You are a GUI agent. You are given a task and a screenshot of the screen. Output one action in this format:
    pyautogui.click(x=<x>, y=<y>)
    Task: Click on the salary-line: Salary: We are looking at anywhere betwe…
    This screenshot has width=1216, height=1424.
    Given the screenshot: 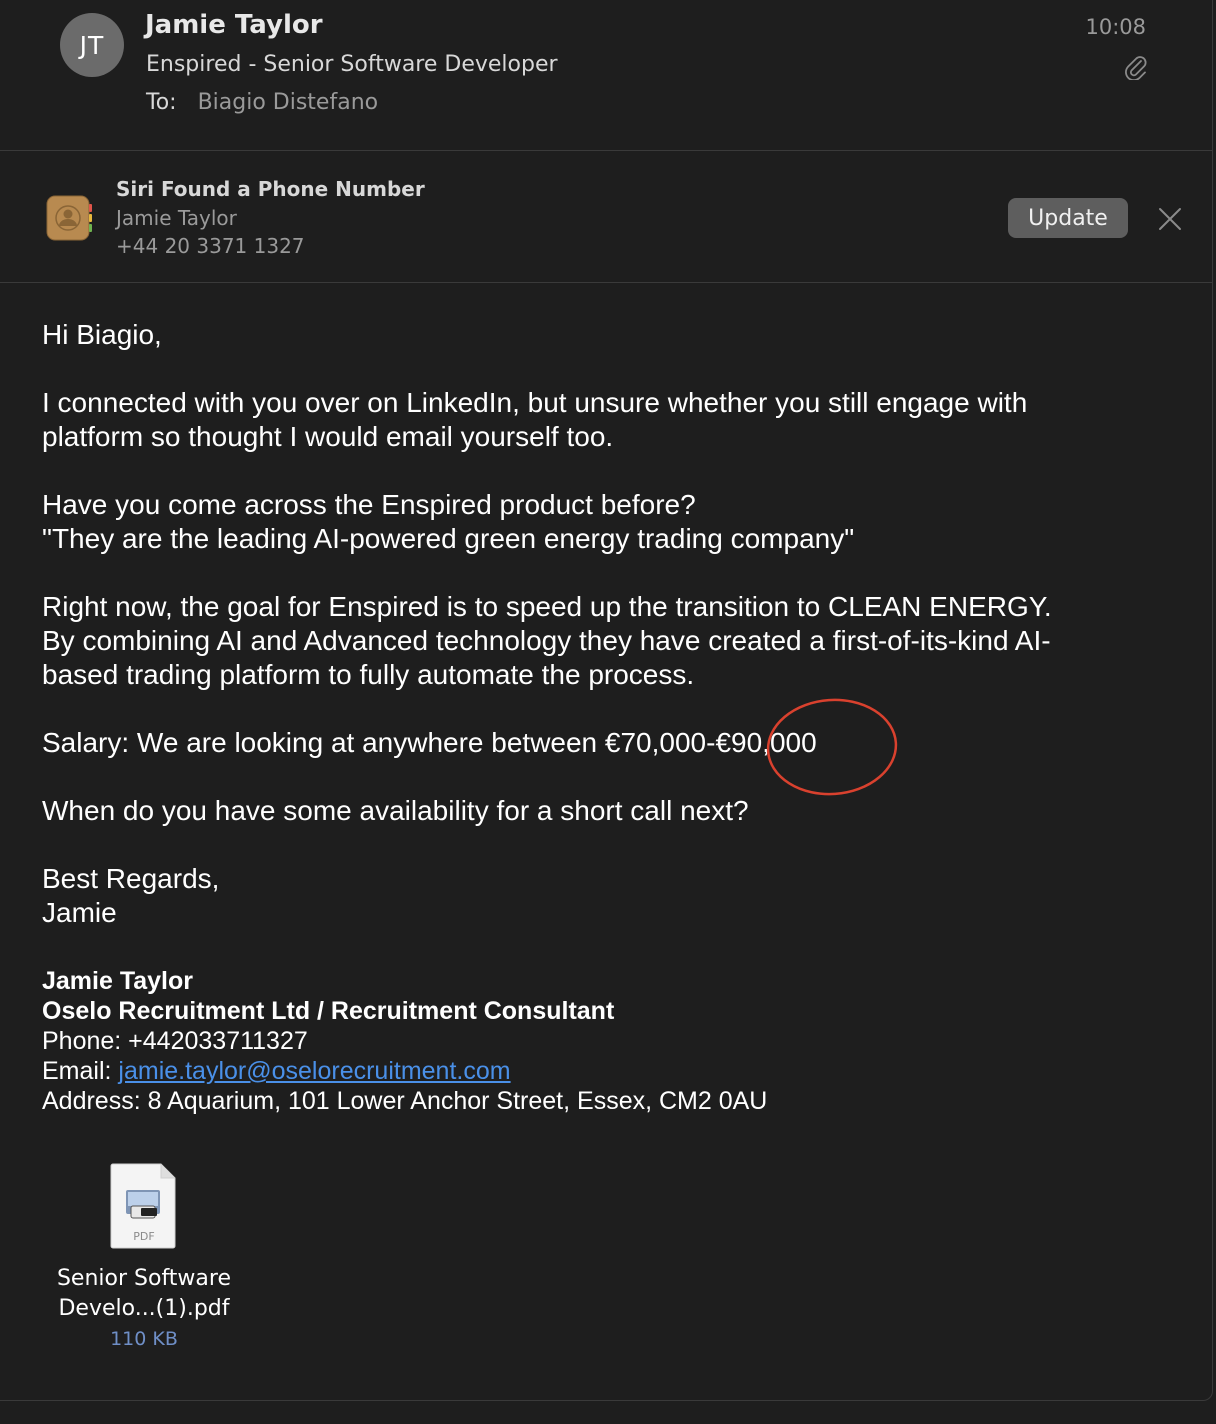 What is the action you would take?
    pyautogui.click(x=429, y=742)
    